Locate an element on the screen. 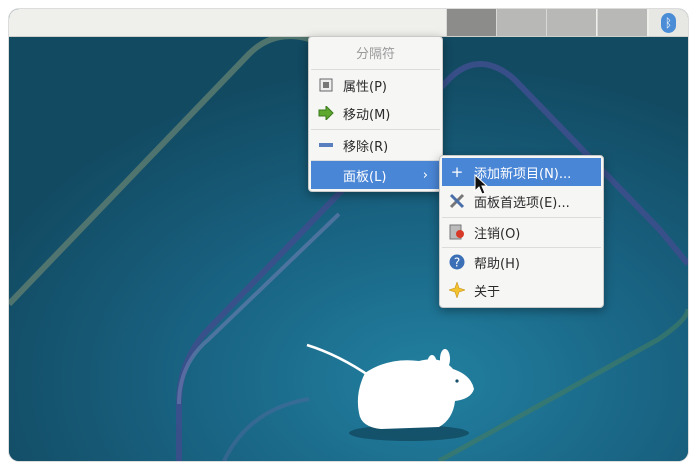 The width and height of the screenshot is (697, 470). menu-item-panel: 面板(L) › is located at coordinates (375, 175).